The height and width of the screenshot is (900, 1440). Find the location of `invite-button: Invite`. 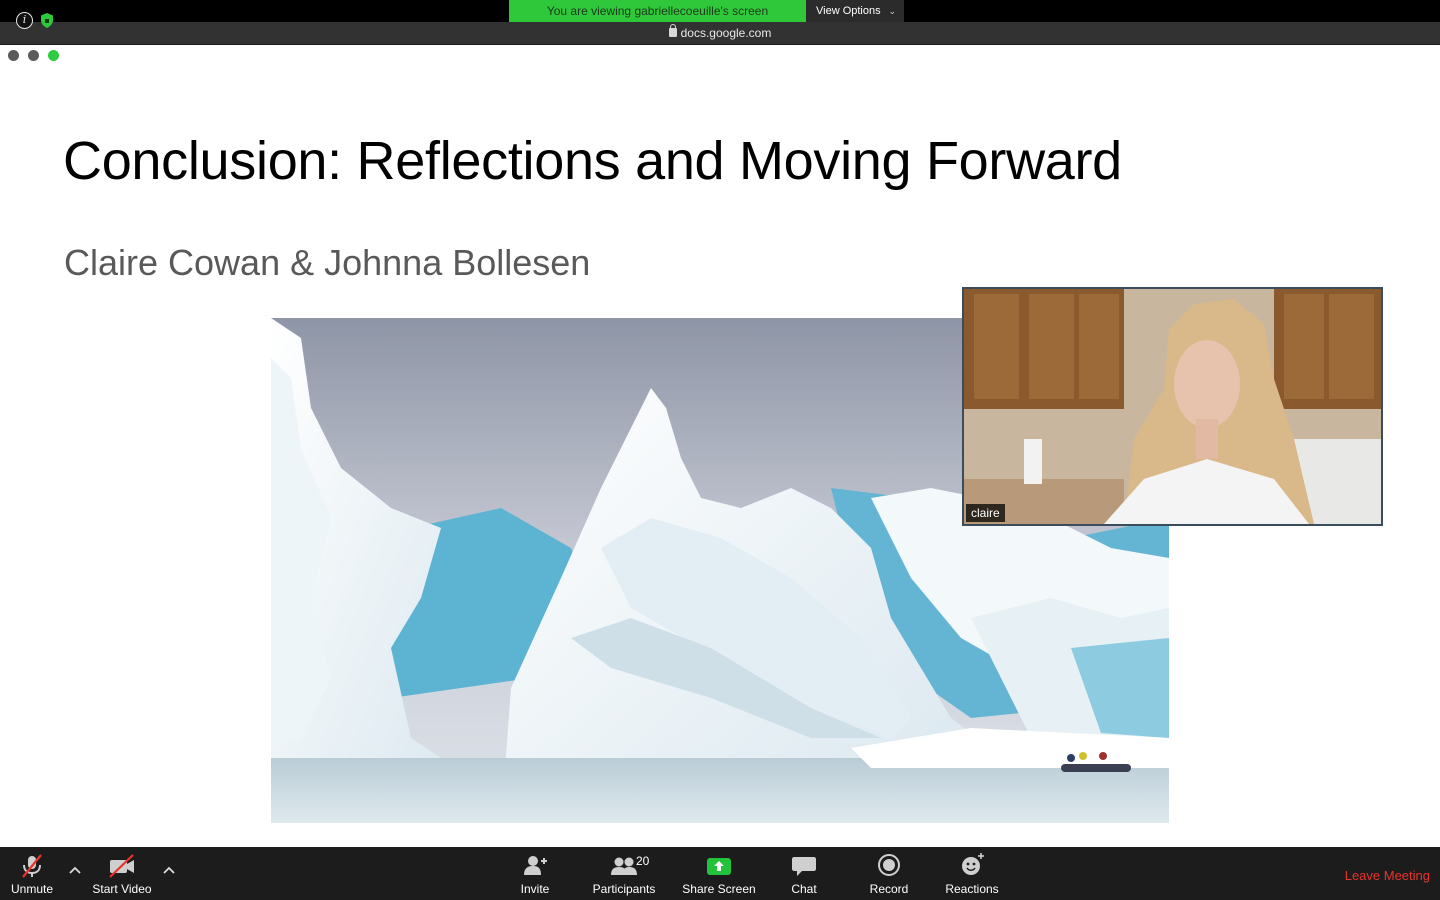

invite-button: Invite is located at coordinates (535, 873).